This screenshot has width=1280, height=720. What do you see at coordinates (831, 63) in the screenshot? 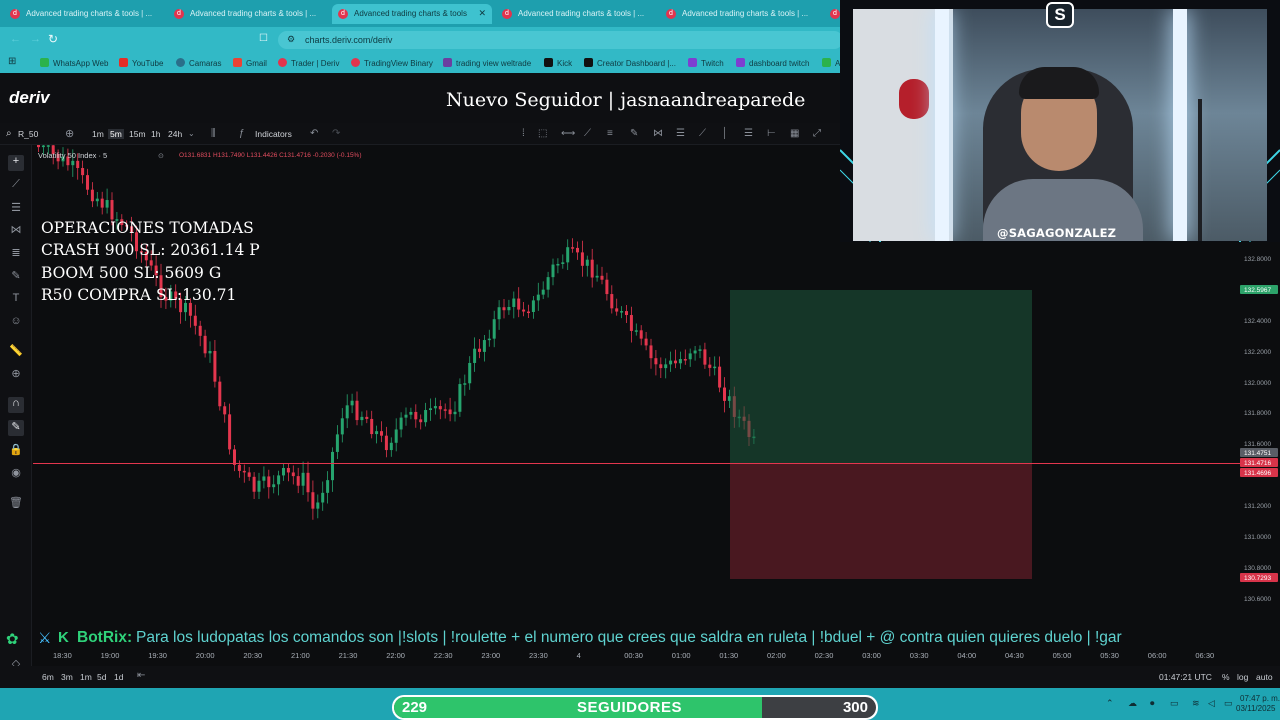
I see `bookmark-more: A` at bounding box center [831, 63].